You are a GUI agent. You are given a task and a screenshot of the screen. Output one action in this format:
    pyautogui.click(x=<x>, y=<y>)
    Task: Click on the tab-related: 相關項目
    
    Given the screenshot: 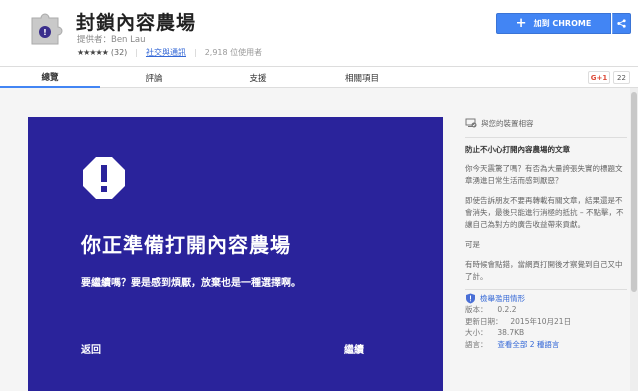 What is the action you would take?
    pyautogui.click(x=362, y=77)
    